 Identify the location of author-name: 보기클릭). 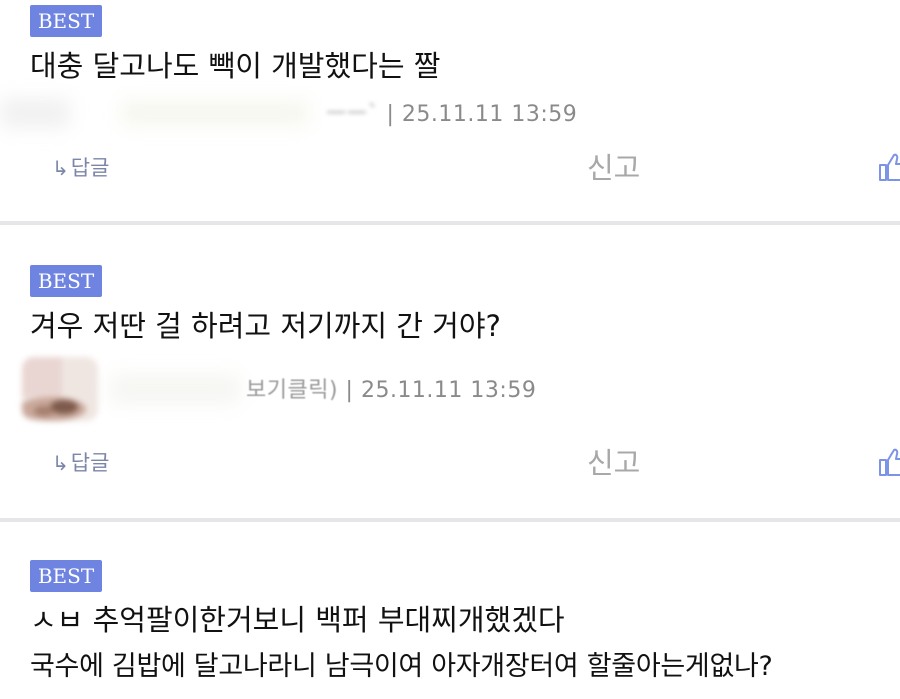
(292, 390).